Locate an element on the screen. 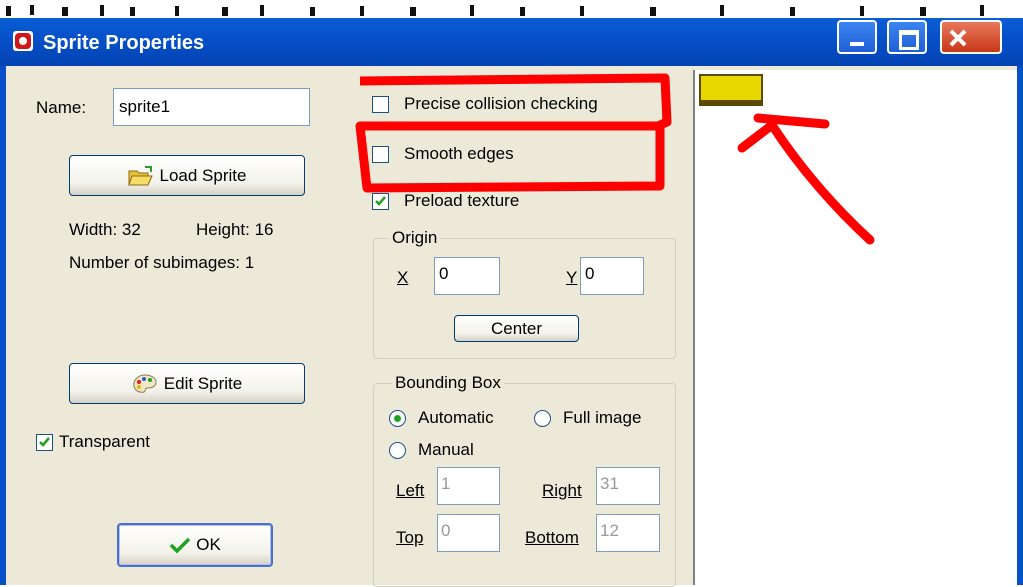 This screenshot has width=1023, height=587. checkmark-icon is located at coordinates (44, 442).